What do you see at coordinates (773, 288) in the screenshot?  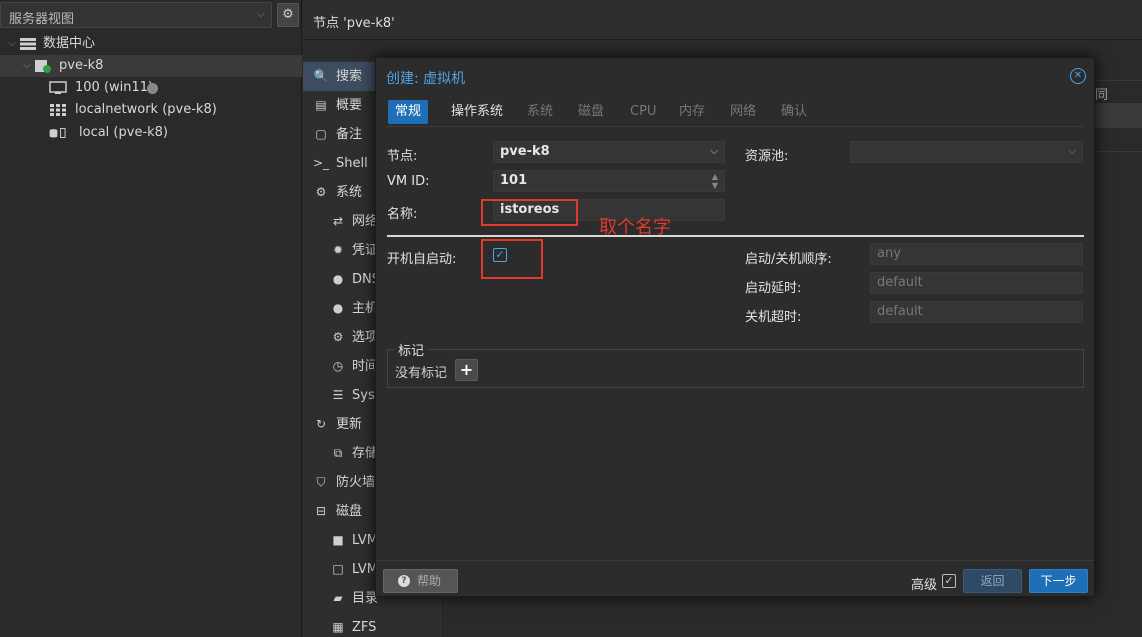 I see `delay-label: 启动延时:` at bounding box center [773, 288].